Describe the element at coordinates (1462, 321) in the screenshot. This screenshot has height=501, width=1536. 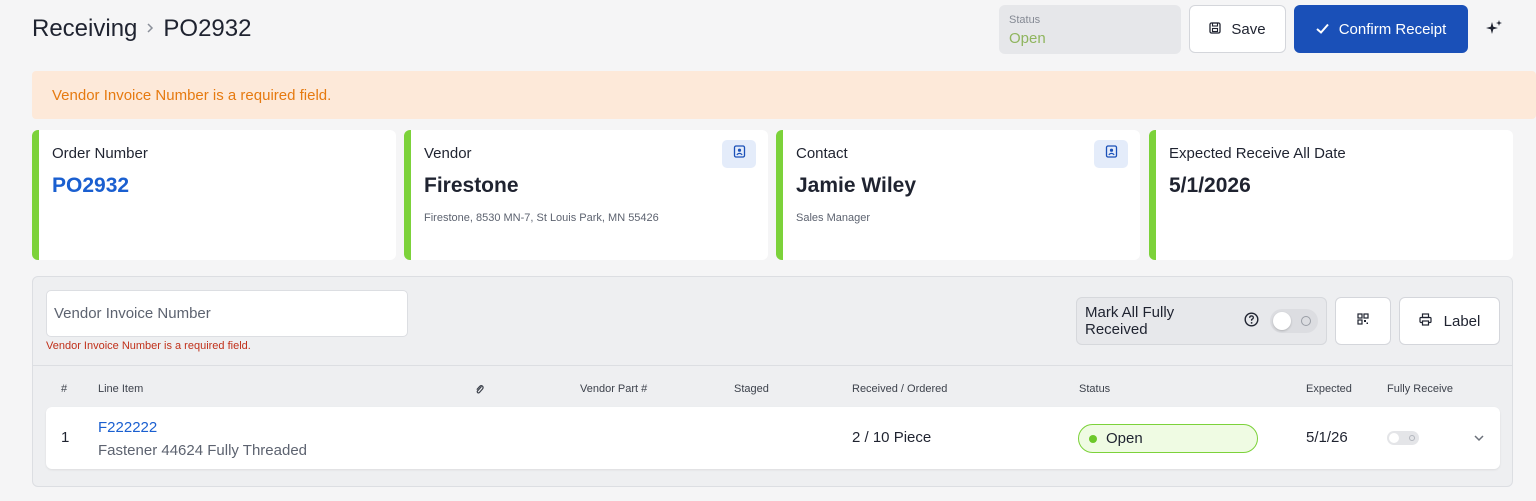
I see `label-button-text: Label` at that location.